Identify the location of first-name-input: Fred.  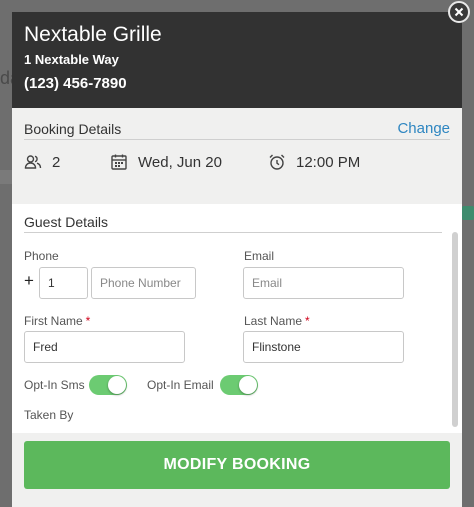
(104, 347).